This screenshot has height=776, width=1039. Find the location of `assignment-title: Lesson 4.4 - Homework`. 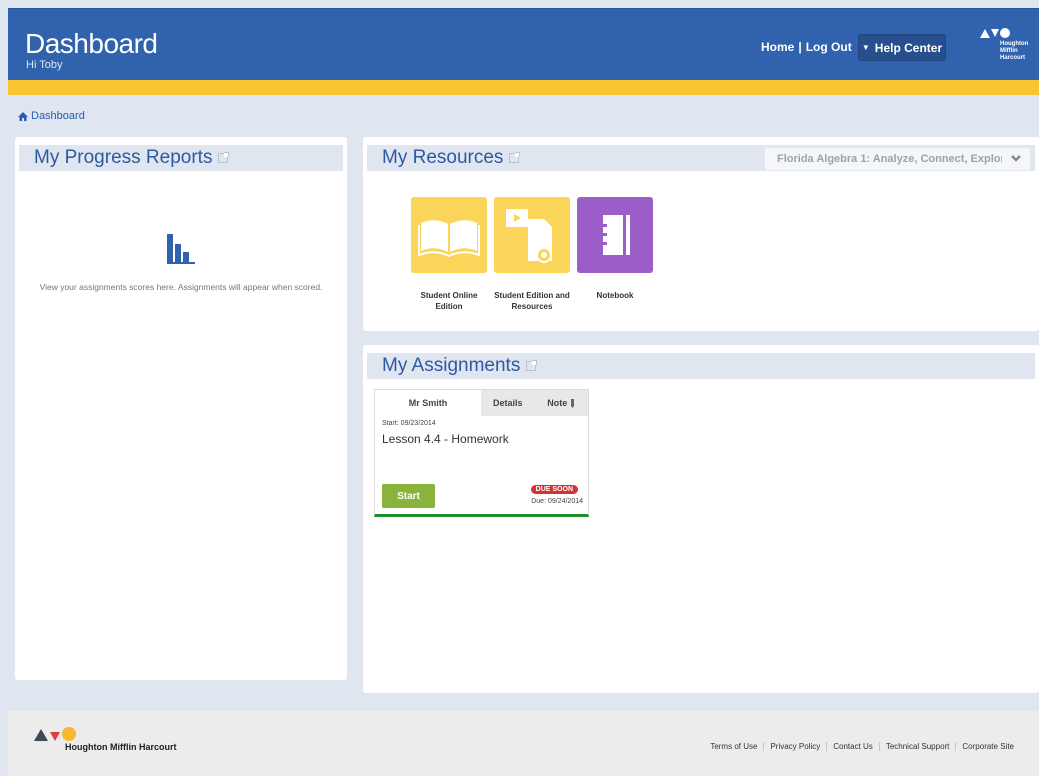

assignment-title: Lesson 4.4 - Homework is located at coordinates (445, 439).